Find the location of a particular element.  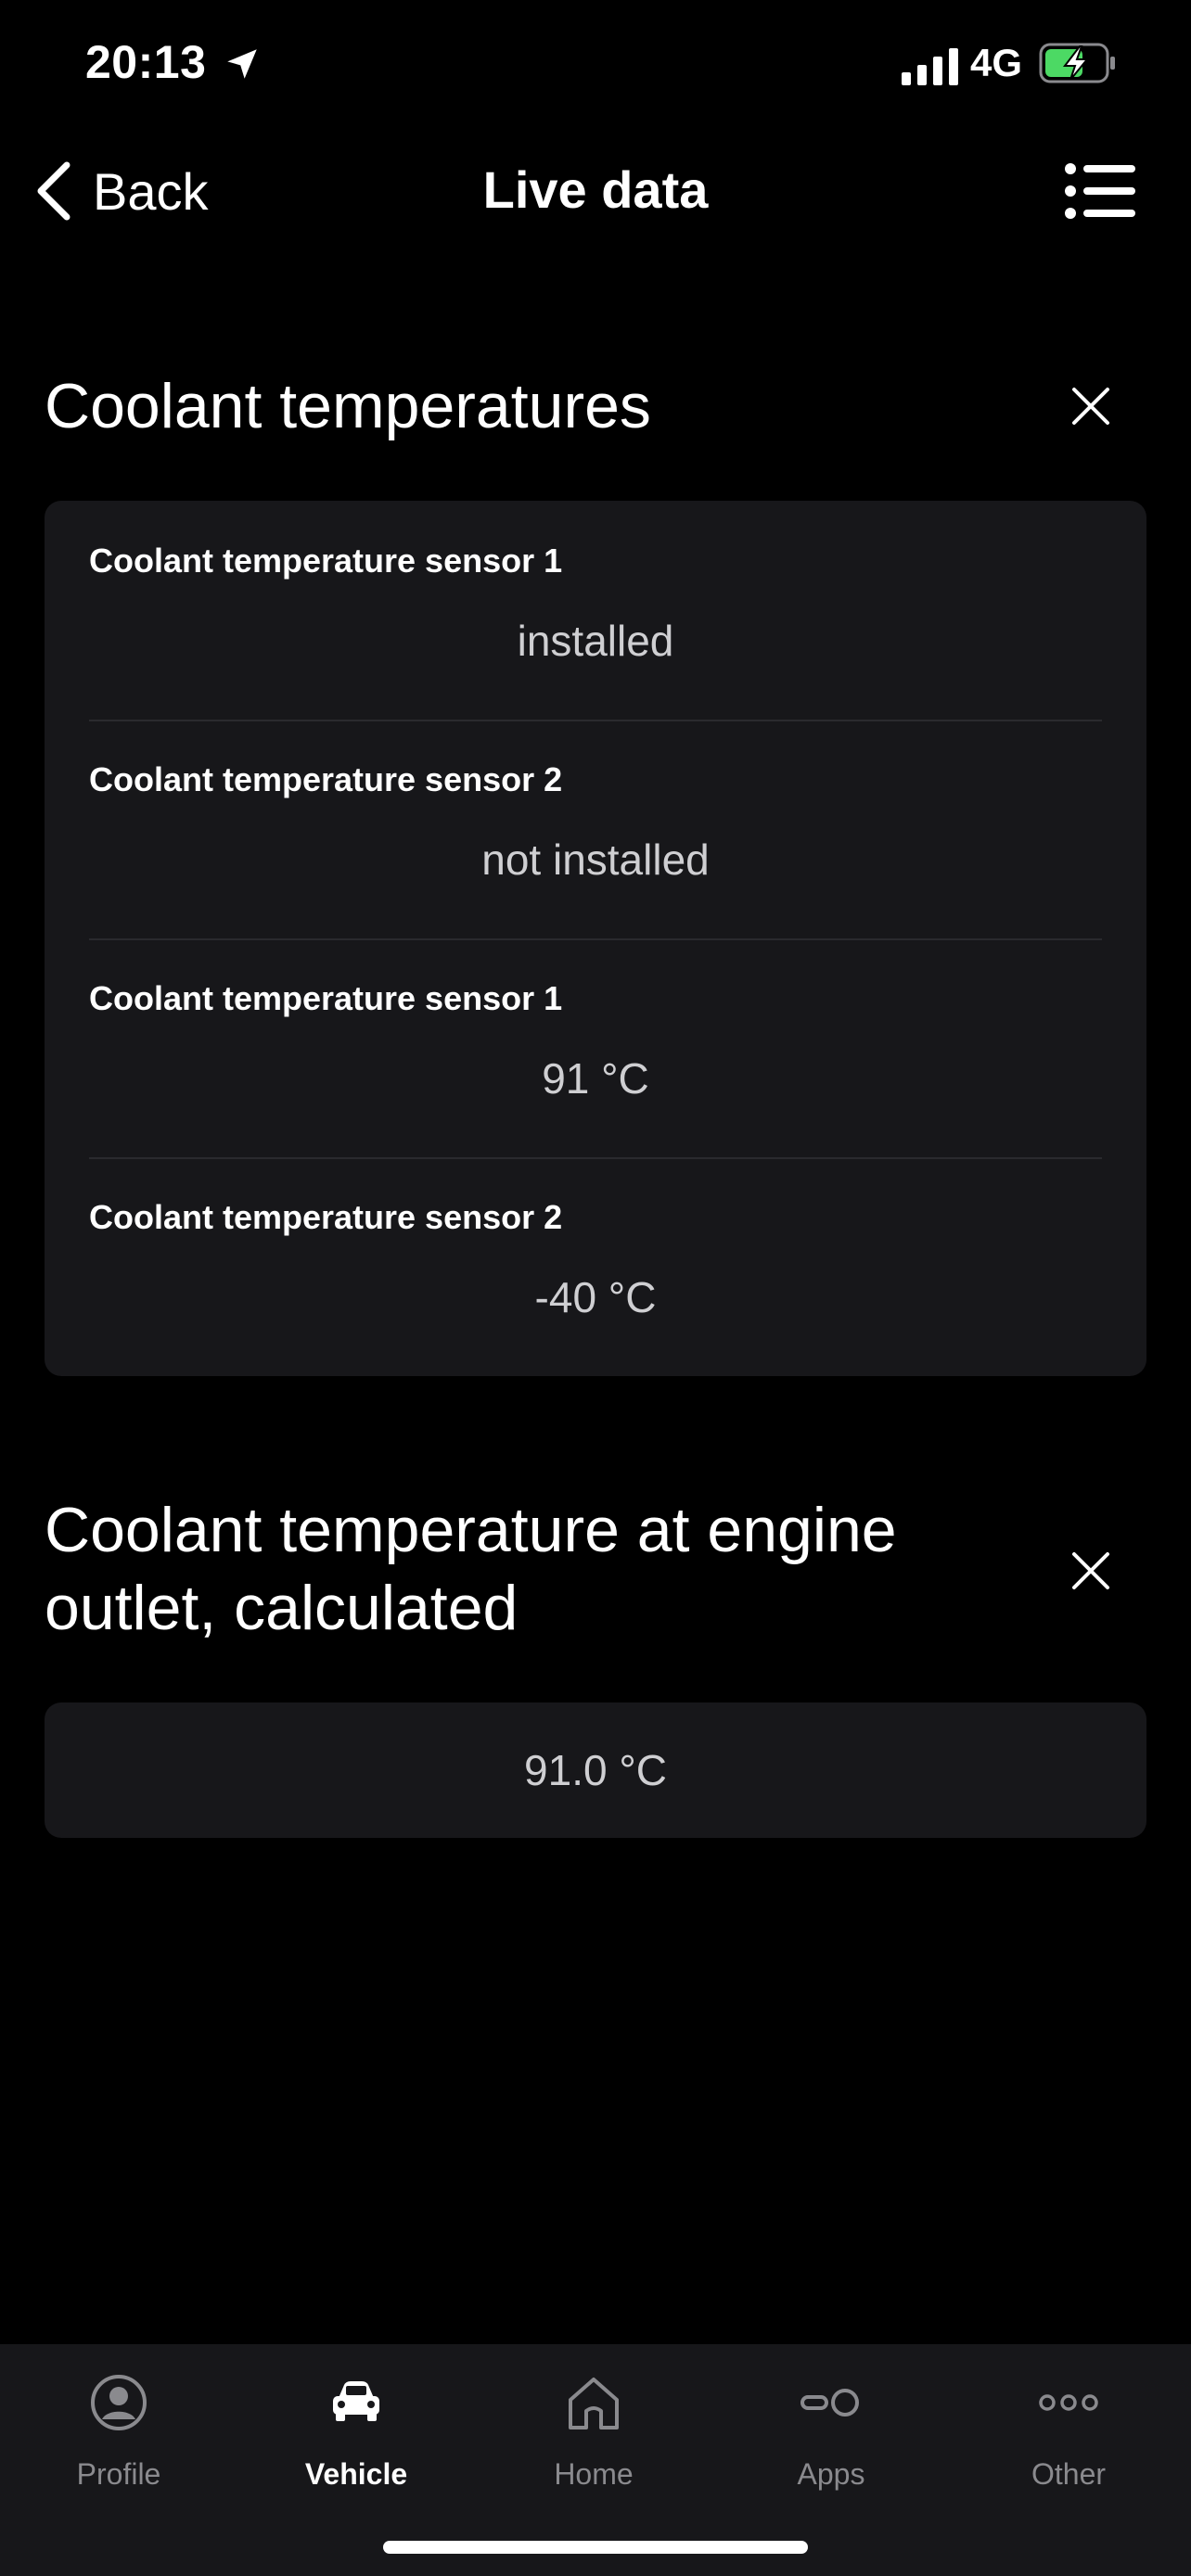

row-value: 91 °C is located at coordinates (595, 1078).